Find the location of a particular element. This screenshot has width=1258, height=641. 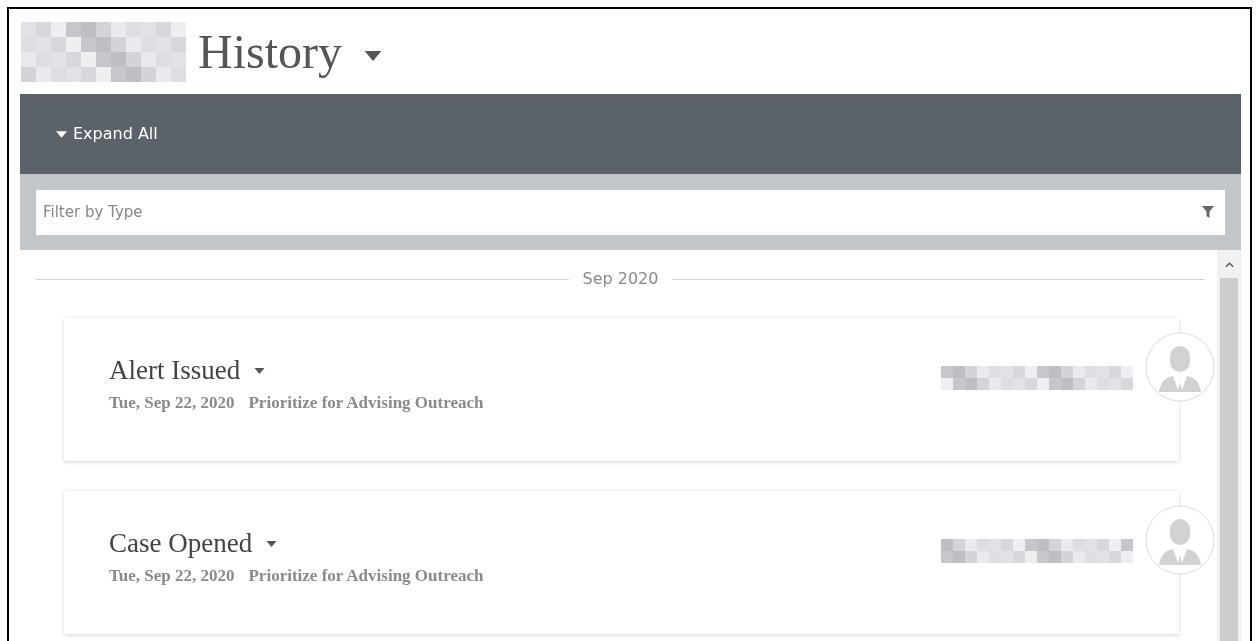

filter-field: Filter by Type is located at coordinates (630, 212).